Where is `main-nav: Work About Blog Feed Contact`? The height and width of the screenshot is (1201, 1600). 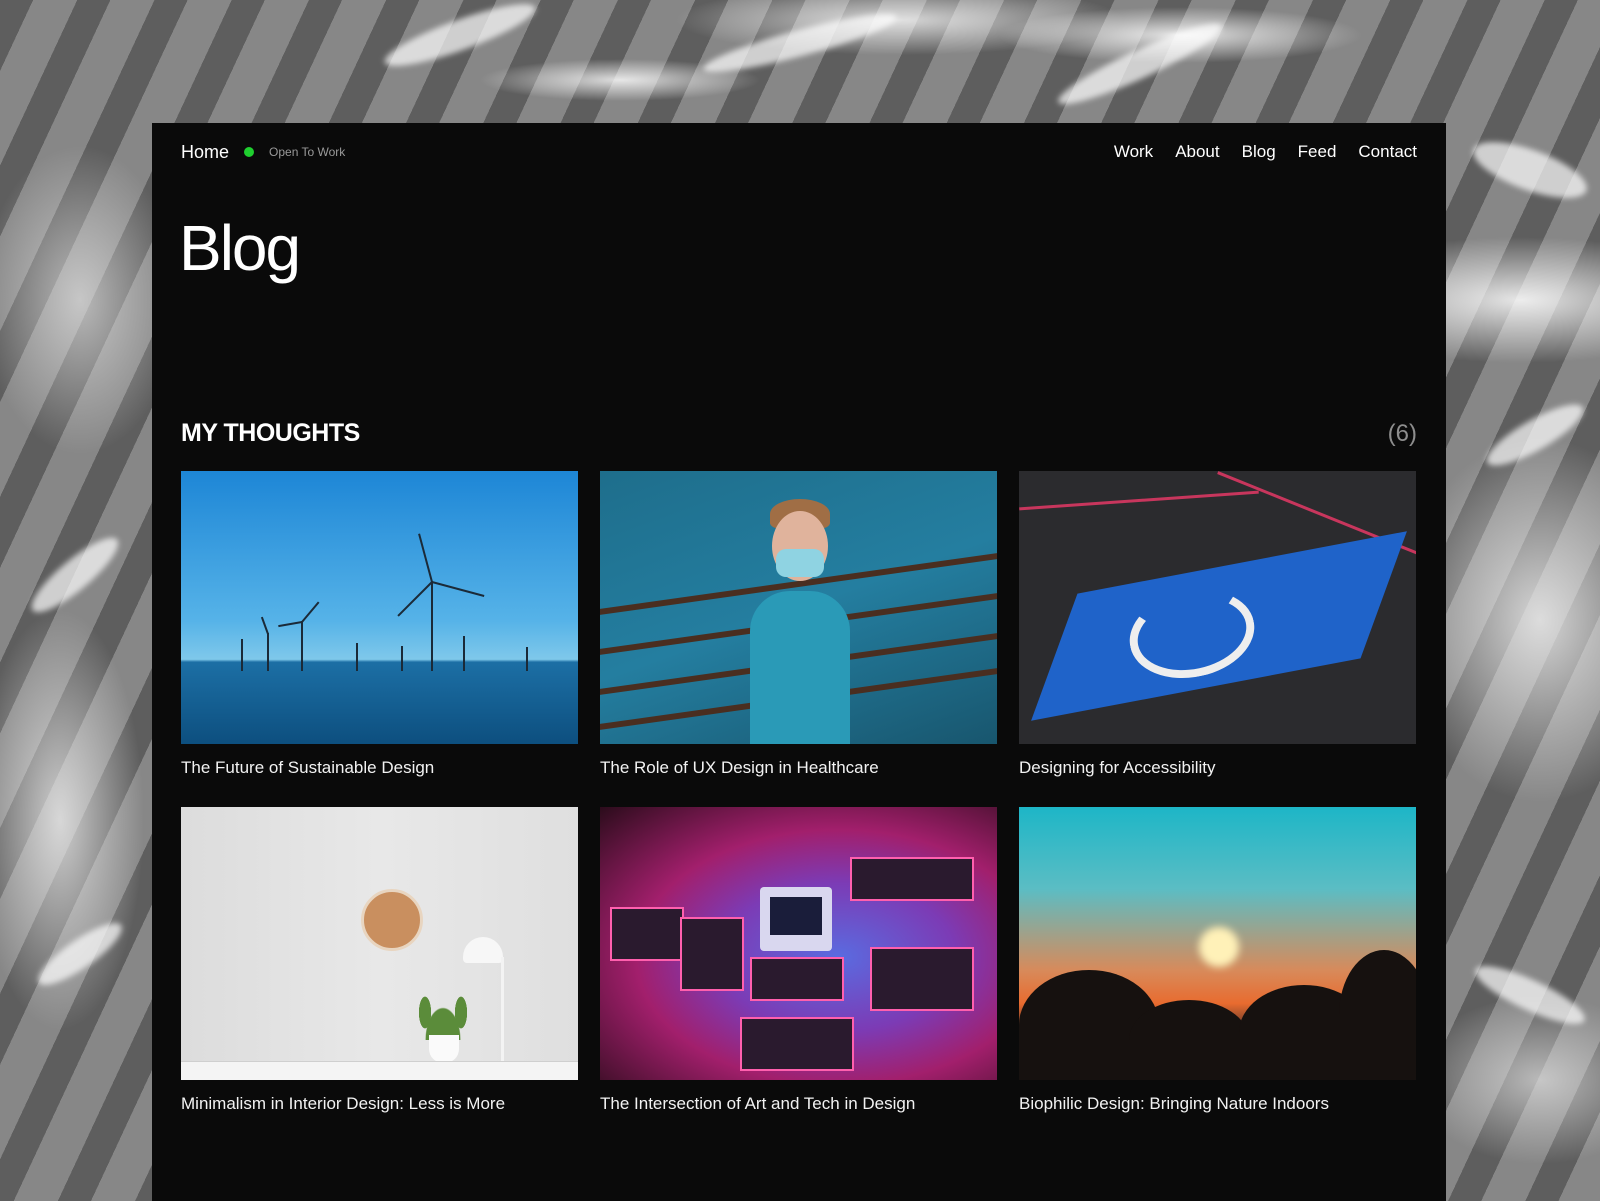 main-nav: Work About Blog Feed Contact is located at coordinates (1265, 152).